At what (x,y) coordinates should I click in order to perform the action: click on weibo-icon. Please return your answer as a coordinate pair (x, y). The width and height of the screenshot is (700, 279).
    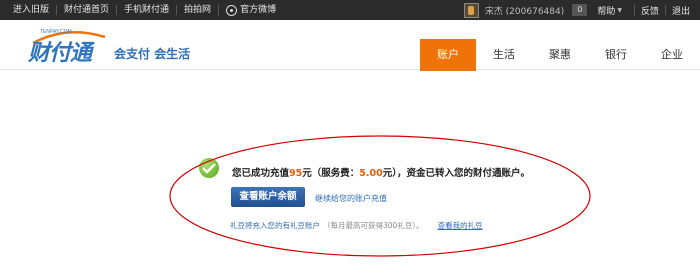
    Looking at the image, I should click on (232, 10).